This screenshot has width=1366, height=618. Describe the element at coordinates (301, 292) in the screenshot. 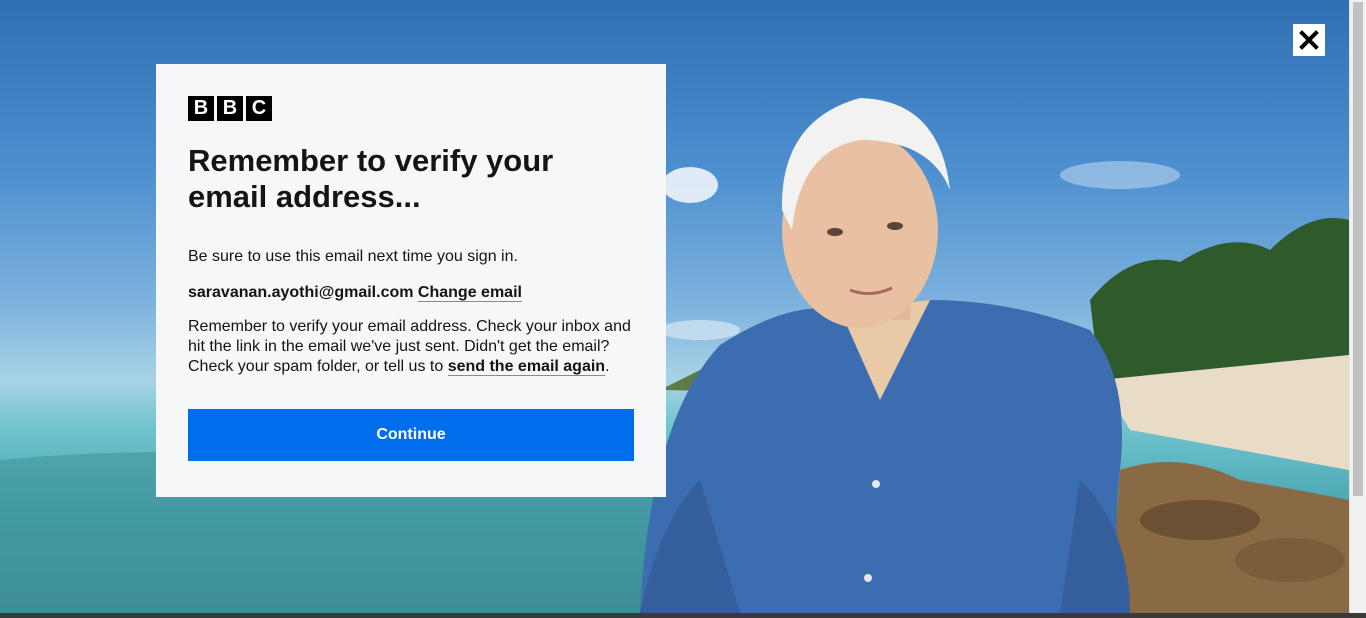

I see `email-address: saravanan.ayothi@gmail.com` at that location.